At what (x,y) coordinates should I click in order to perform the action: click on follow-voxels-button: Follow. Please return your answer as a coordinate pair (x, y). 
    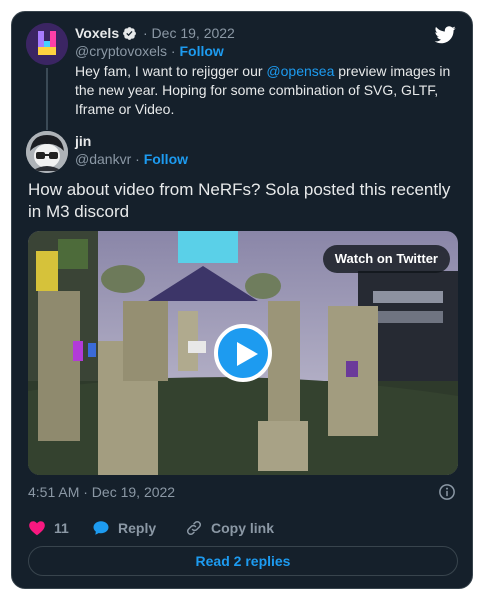
    Looking at the image, I should click on (201, 51).